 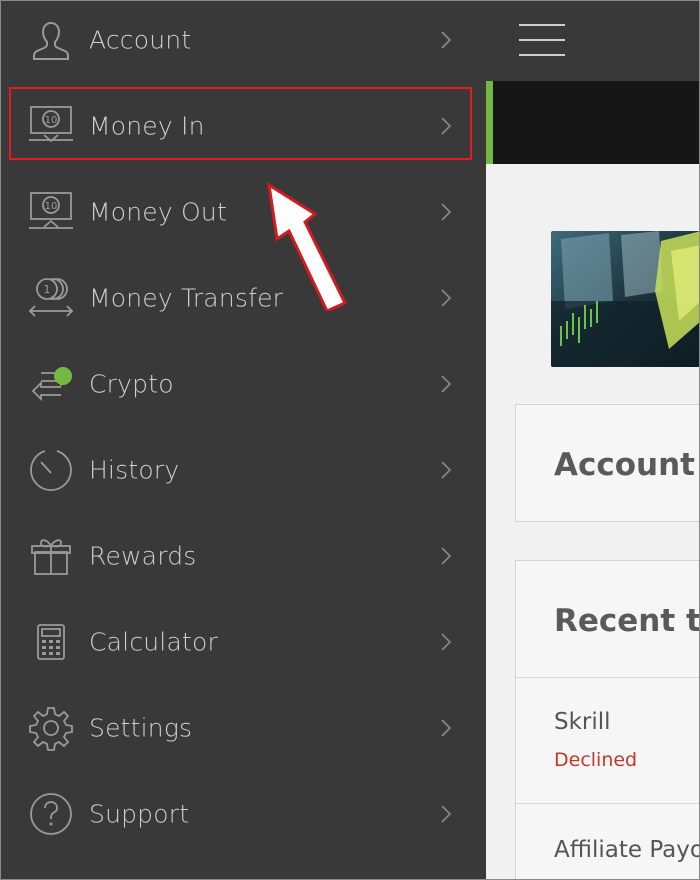 I want to click on history-icon, so click(x=51, y=470).